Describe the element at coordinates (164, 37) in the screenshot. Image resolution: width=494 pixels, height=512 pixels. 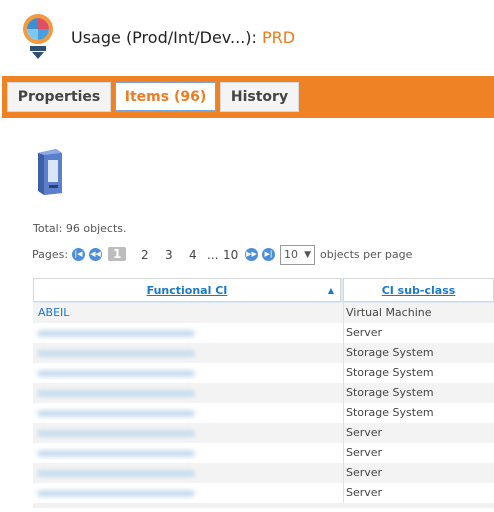
I see `title-label: Usage (Prod/Int/Dev...):` at that location.